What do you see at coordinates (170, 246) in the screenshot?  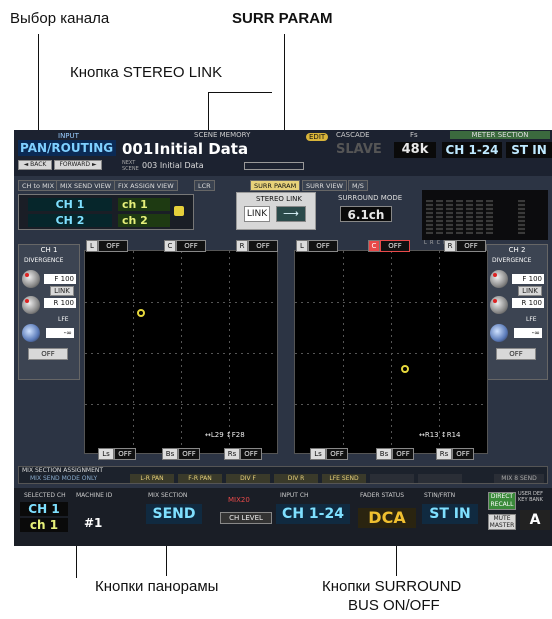 I see `left-bus-c-button: C` at bounding box center [170, 246].